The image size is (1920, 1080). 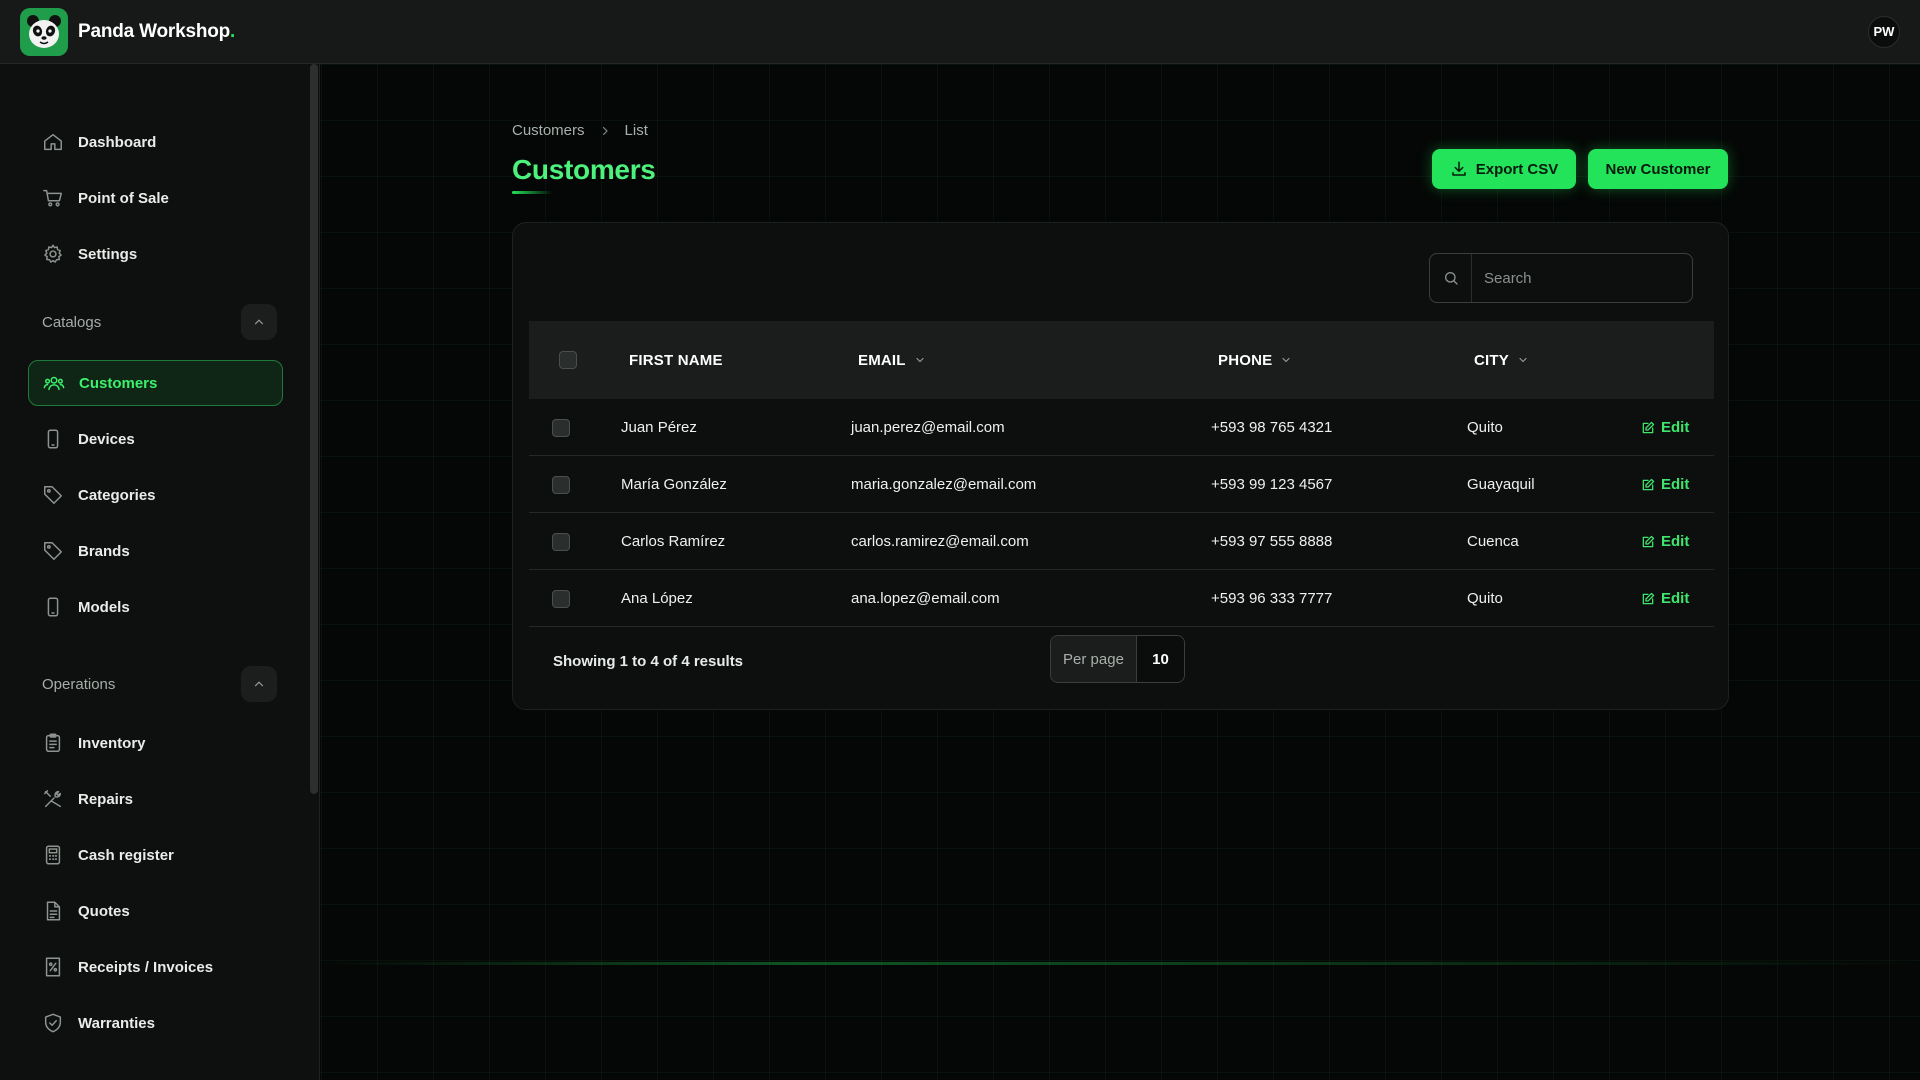 What do you see at coordinates (155, 743) in the screenshot?
I see `sidebar-item-inventory: Inventory` at bounding box center [155, 743].